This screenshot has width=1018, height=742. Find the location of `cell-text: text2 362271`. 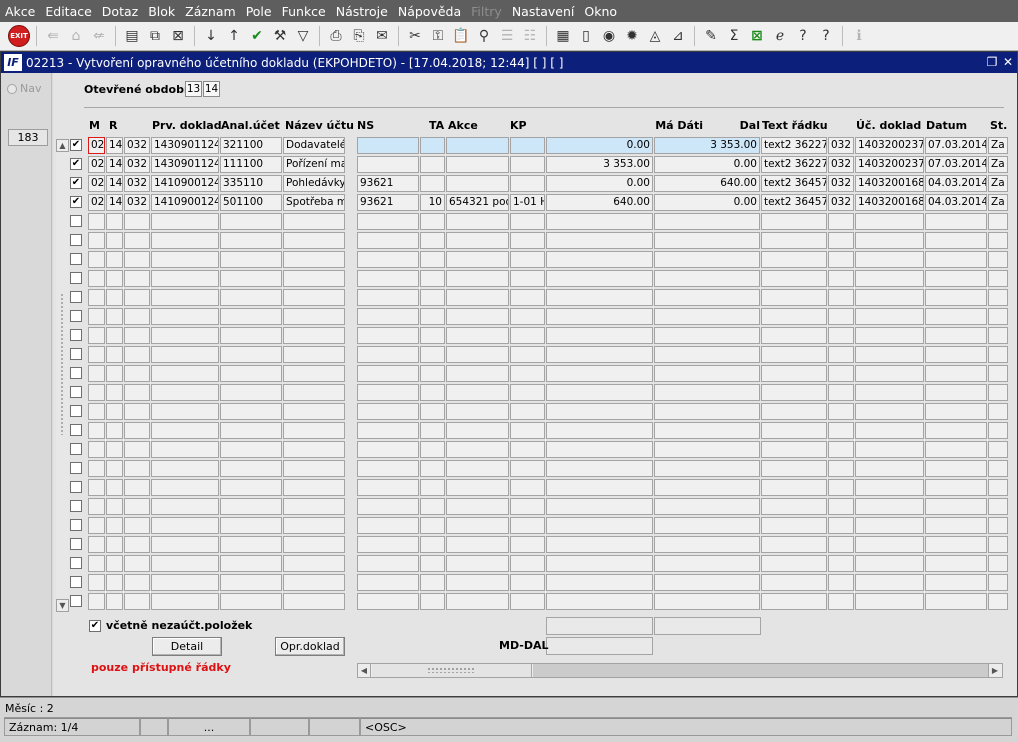

cell-text: text2 362271 is located at coordinates (794, 164).